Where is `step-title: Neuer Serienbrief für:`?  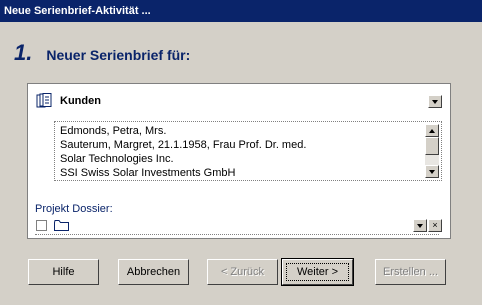
step-title: Neuer Serienbrief für: is located at coordinates (118, 55).